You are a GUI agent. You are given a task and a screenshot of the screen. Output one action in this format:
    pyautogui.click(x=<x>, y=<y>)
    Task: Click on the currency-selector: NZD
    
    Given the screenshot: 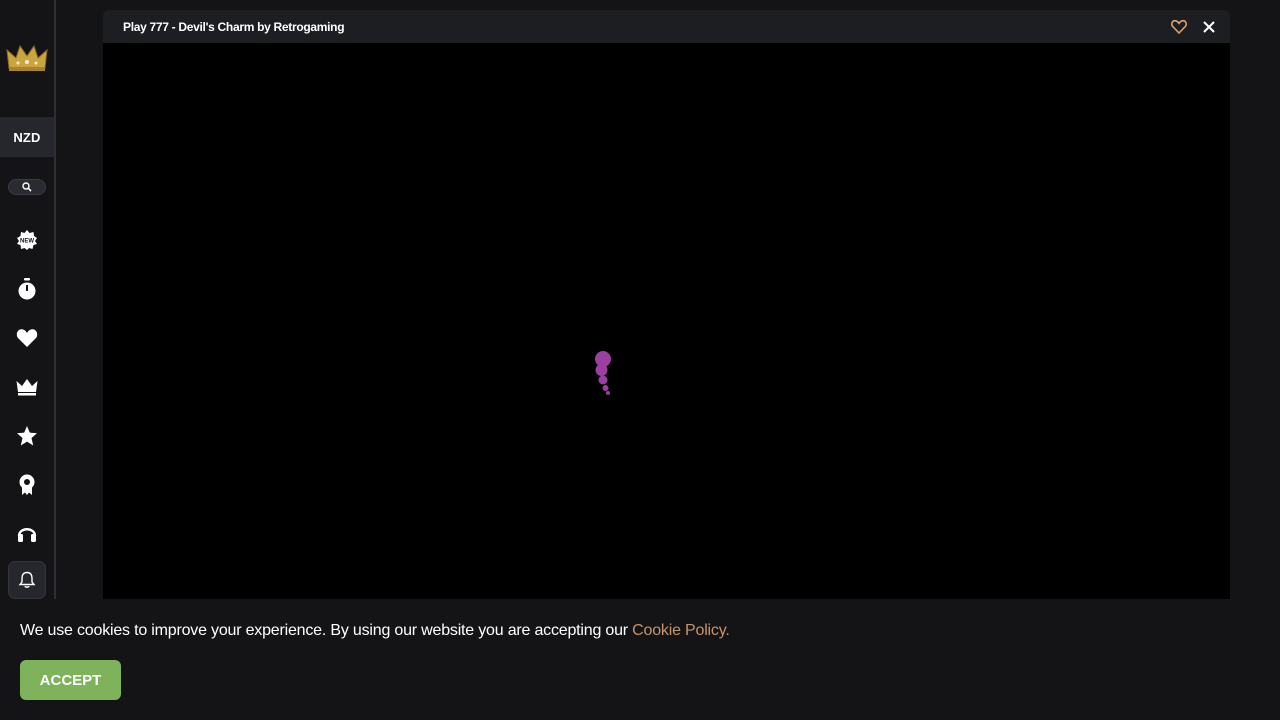 What is the action you would take?
    pyautogui.click(x=27, y=137)
    